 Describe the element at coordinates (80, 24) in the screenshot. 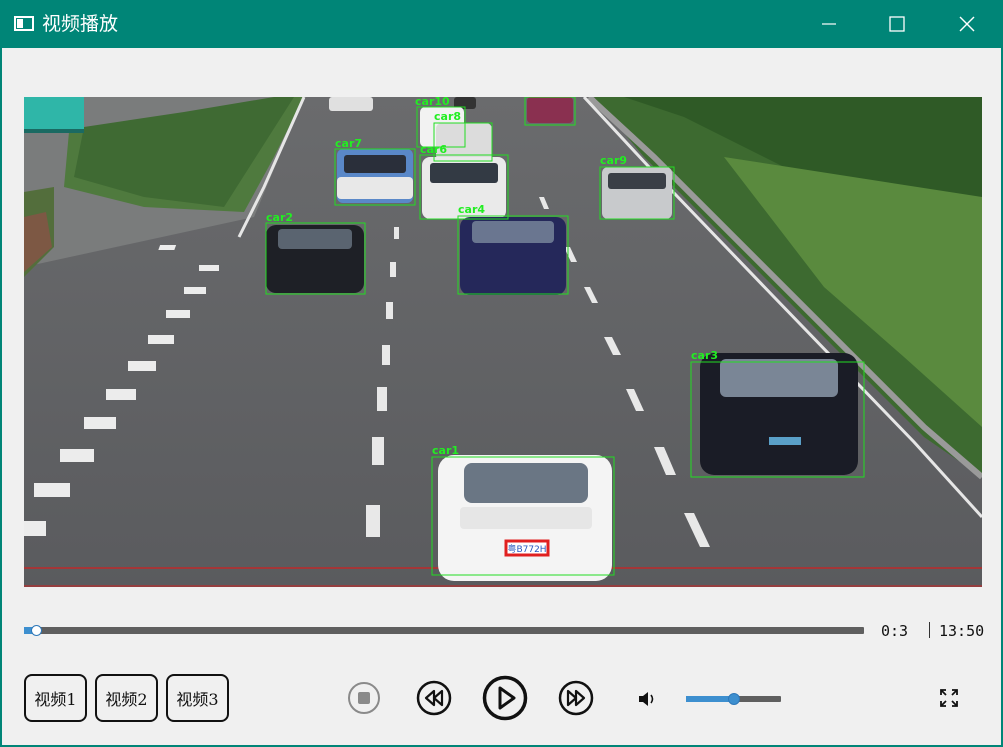

I see `window-title: 视频播放` at that location.